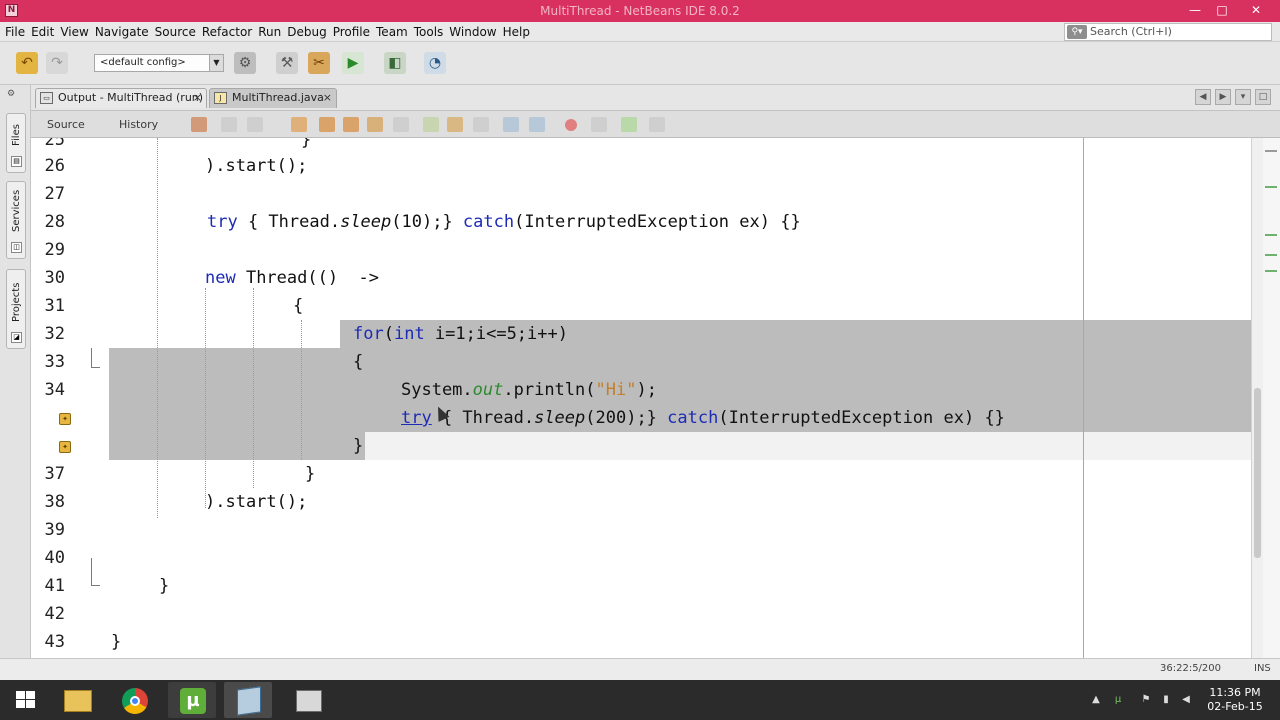 The height and width of the screenshot is (720, 1280). I want to click on menu-refactor: Refactor, so click(229, 32).